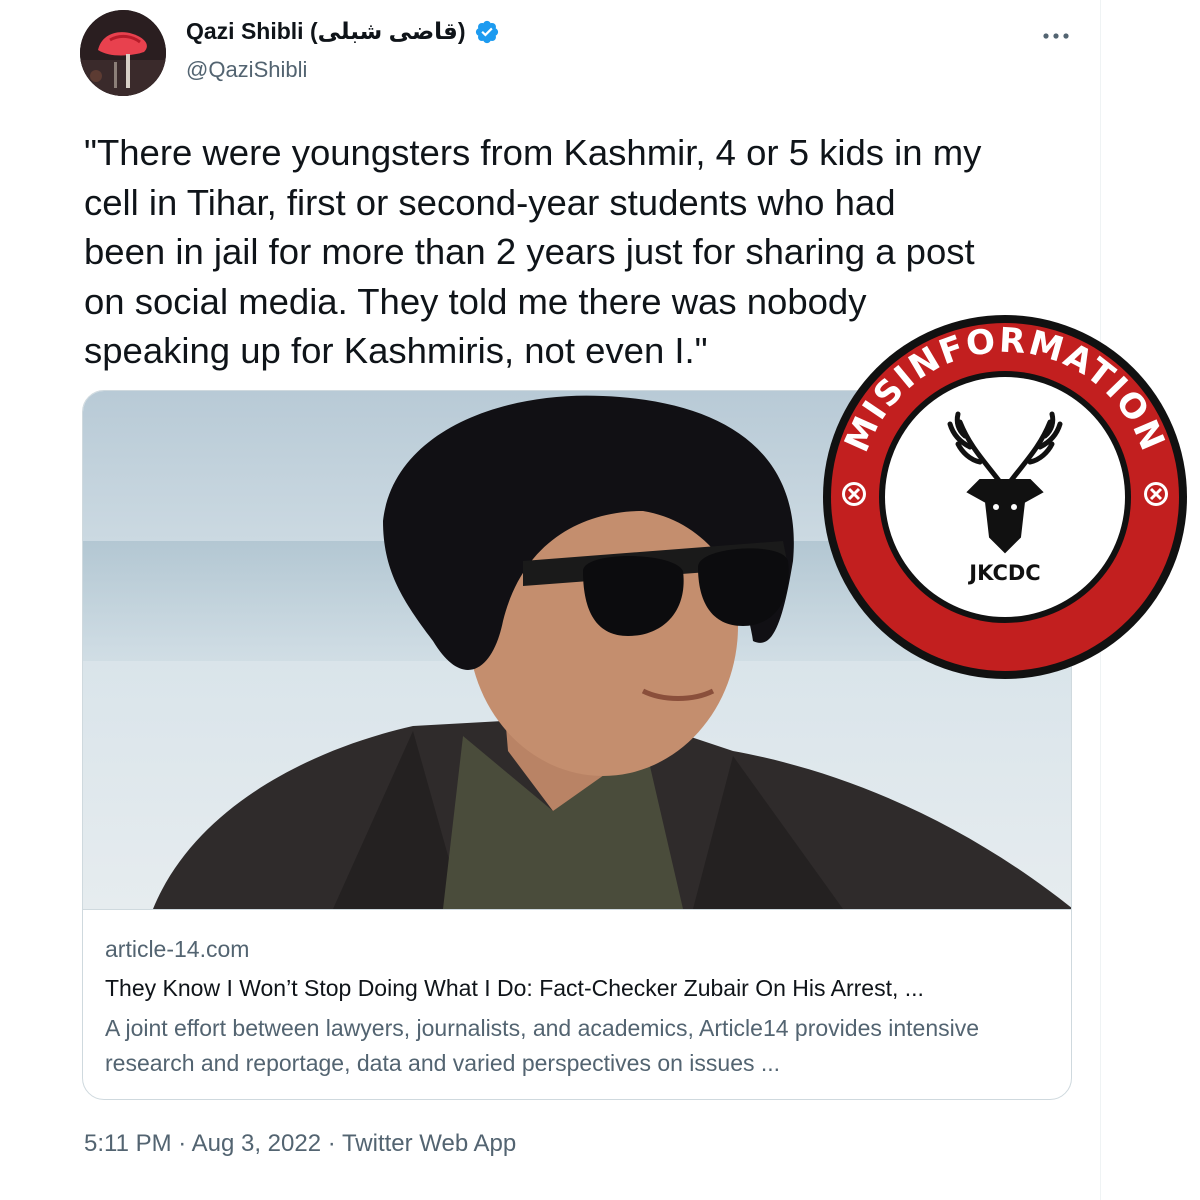 This screenshot has height=1200, width=1200. Describe the element at coordinates (300, 1144) in the screenshot. I see `tweet-timestamp: 5:11 PM · Aug 3, 2022 · Twitter Web App` at that location.